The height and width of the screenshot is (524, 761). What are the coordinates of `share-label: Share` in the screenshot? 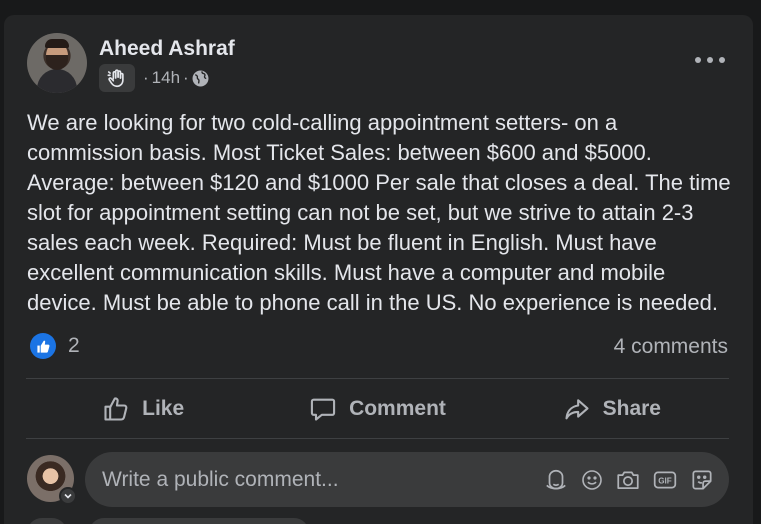 It's located at (631, 408).